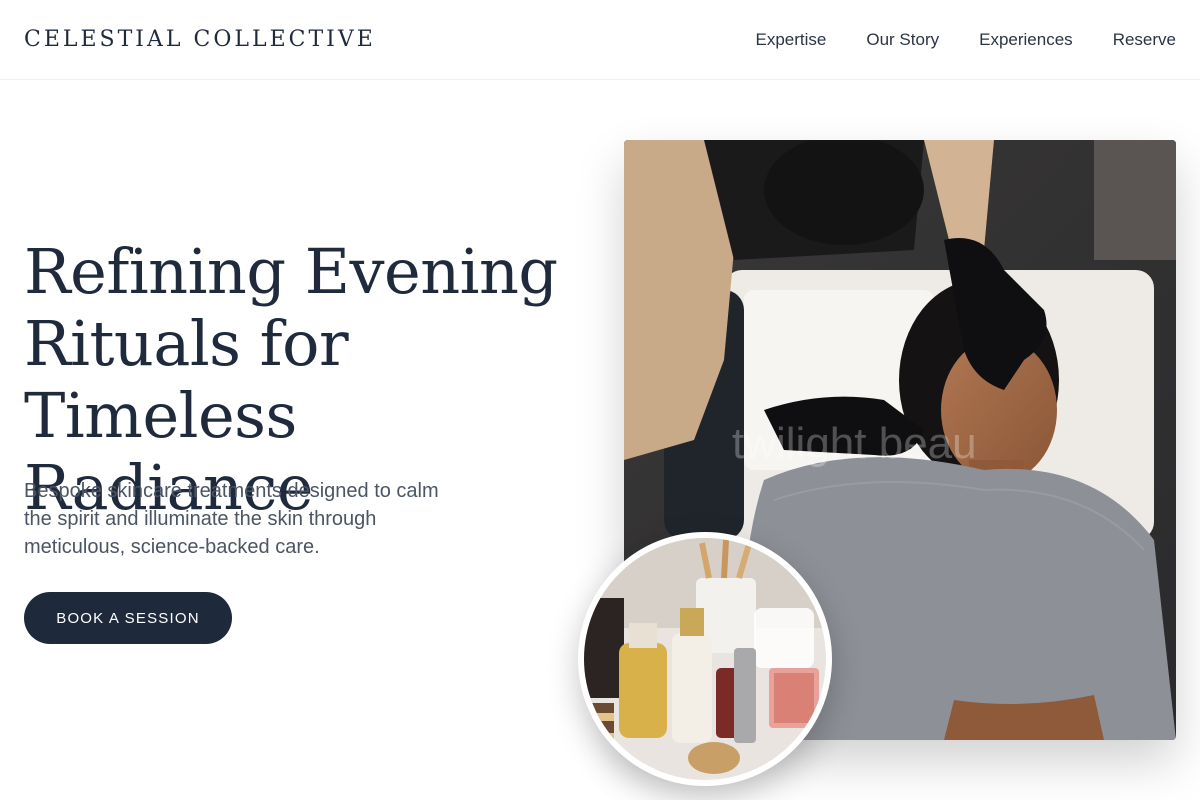 This screenshot has width=1200, height=800. What do you see at coordinates (186, 343) in the screenshot?
I see `hero-title-line: Rituals for` at bounding box center [186, 343].